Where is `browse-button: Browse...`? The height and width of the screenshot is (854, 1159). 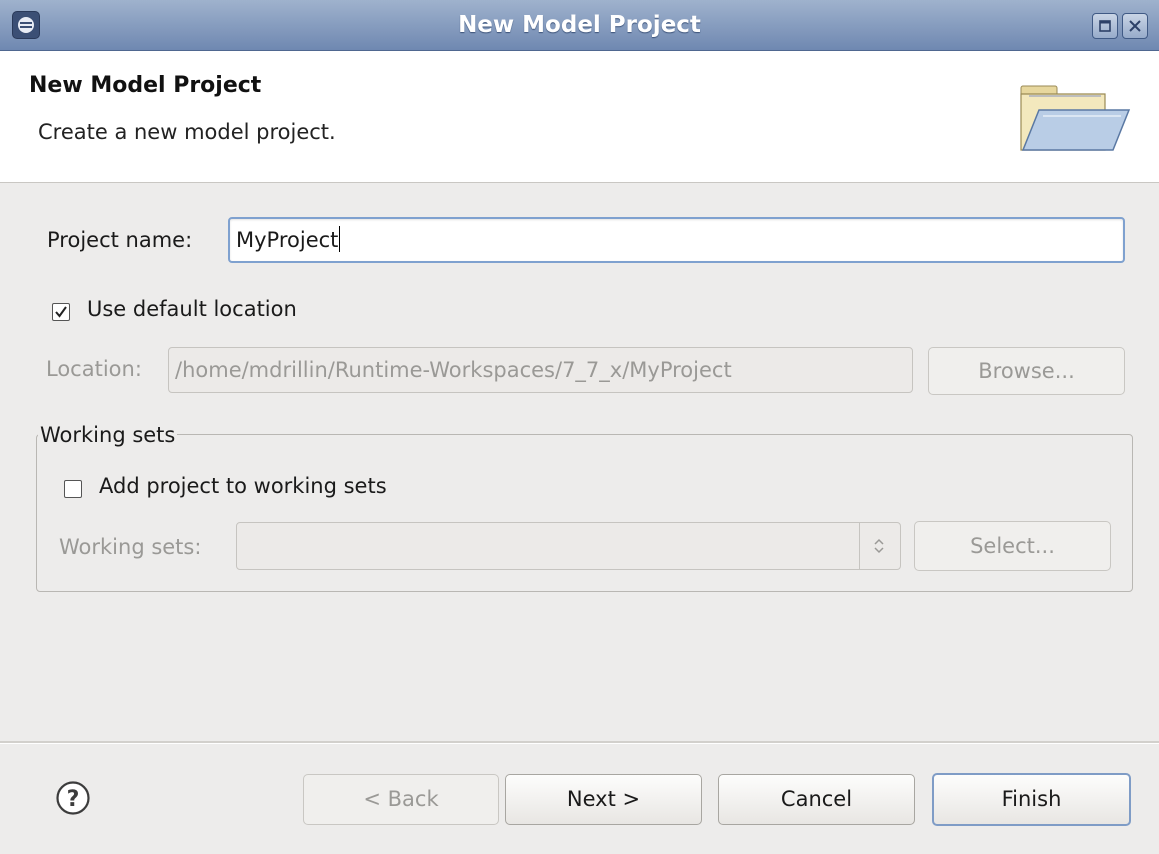
browse-button: Browse... is located at coordinates (1026, 371).